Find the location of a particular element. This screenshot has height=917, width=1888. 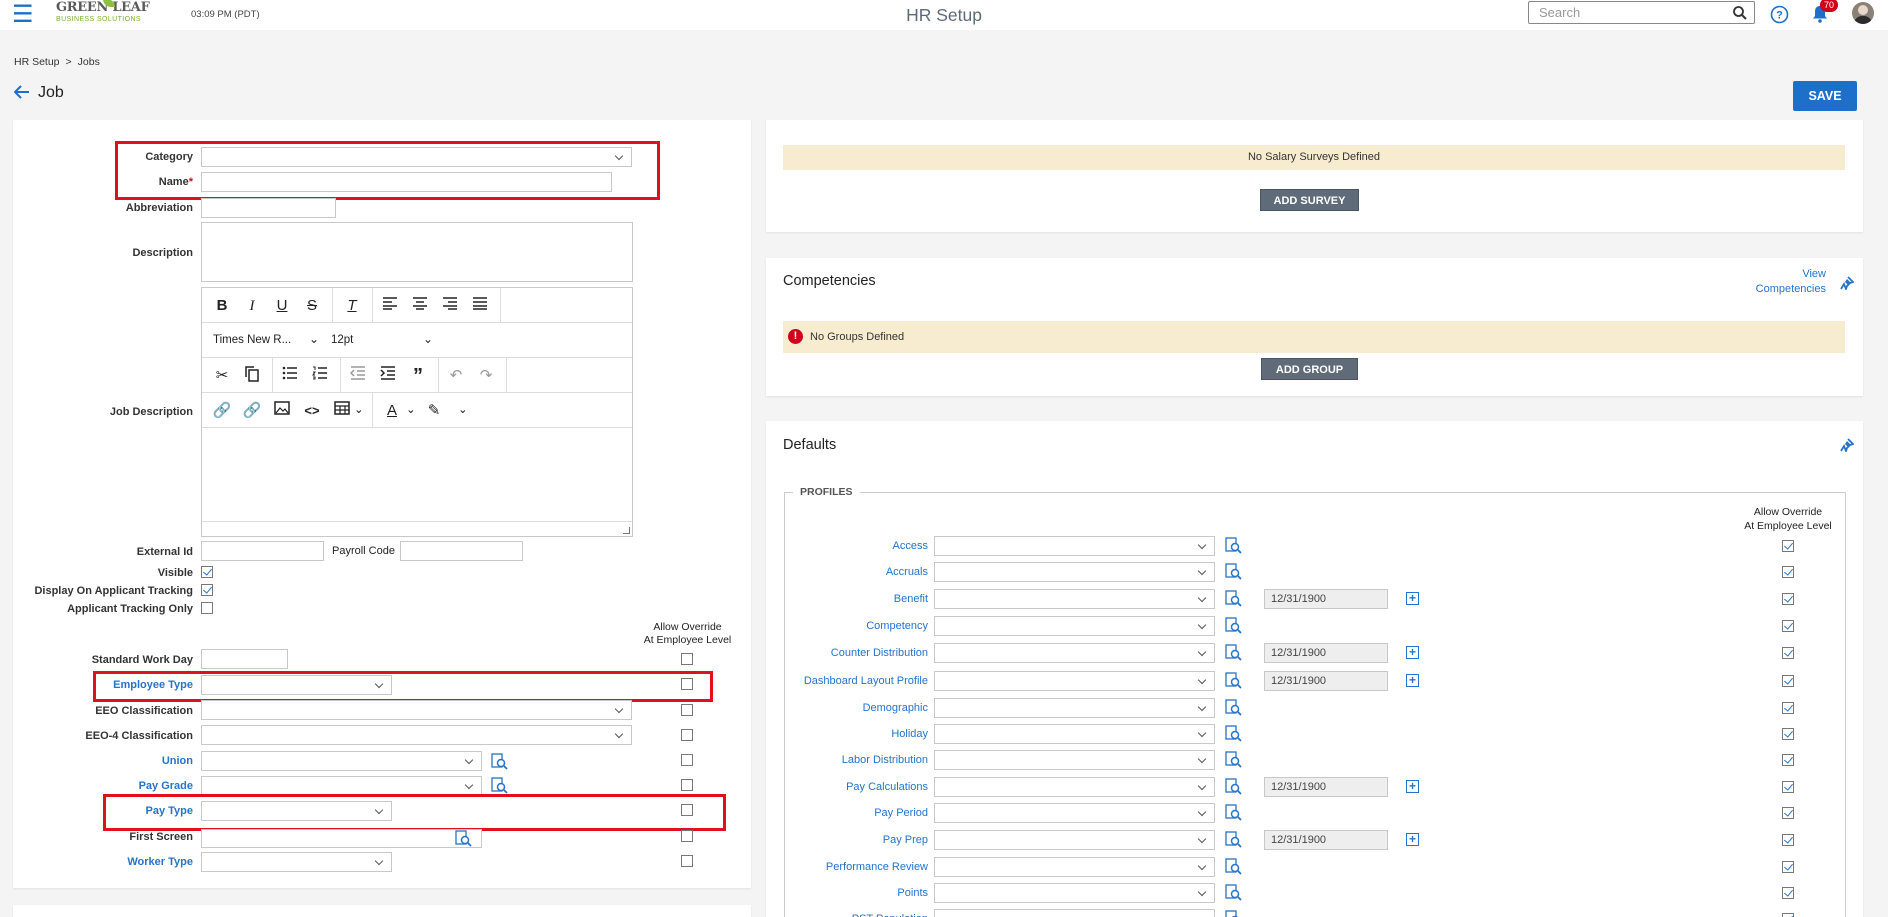

profile-label: PST Population is located at coordinates (890, 915).